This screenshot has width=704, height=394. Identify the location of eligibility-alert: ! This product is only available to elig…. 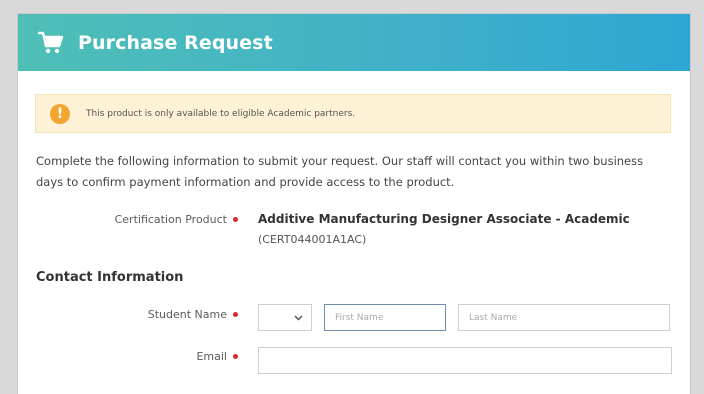
(353, 113).